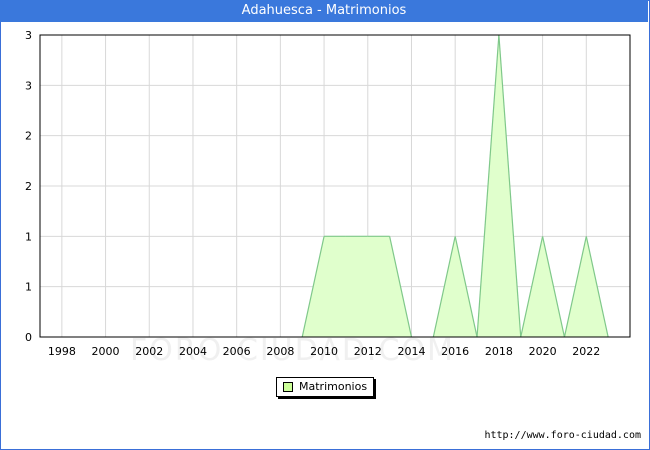 This screenshot has width=650, height=450. What do you see at coordinates (562, 435) in the screenshot?
I see `source-url: http://www.foro-ciudad.com` at bounding box center [562, 435].